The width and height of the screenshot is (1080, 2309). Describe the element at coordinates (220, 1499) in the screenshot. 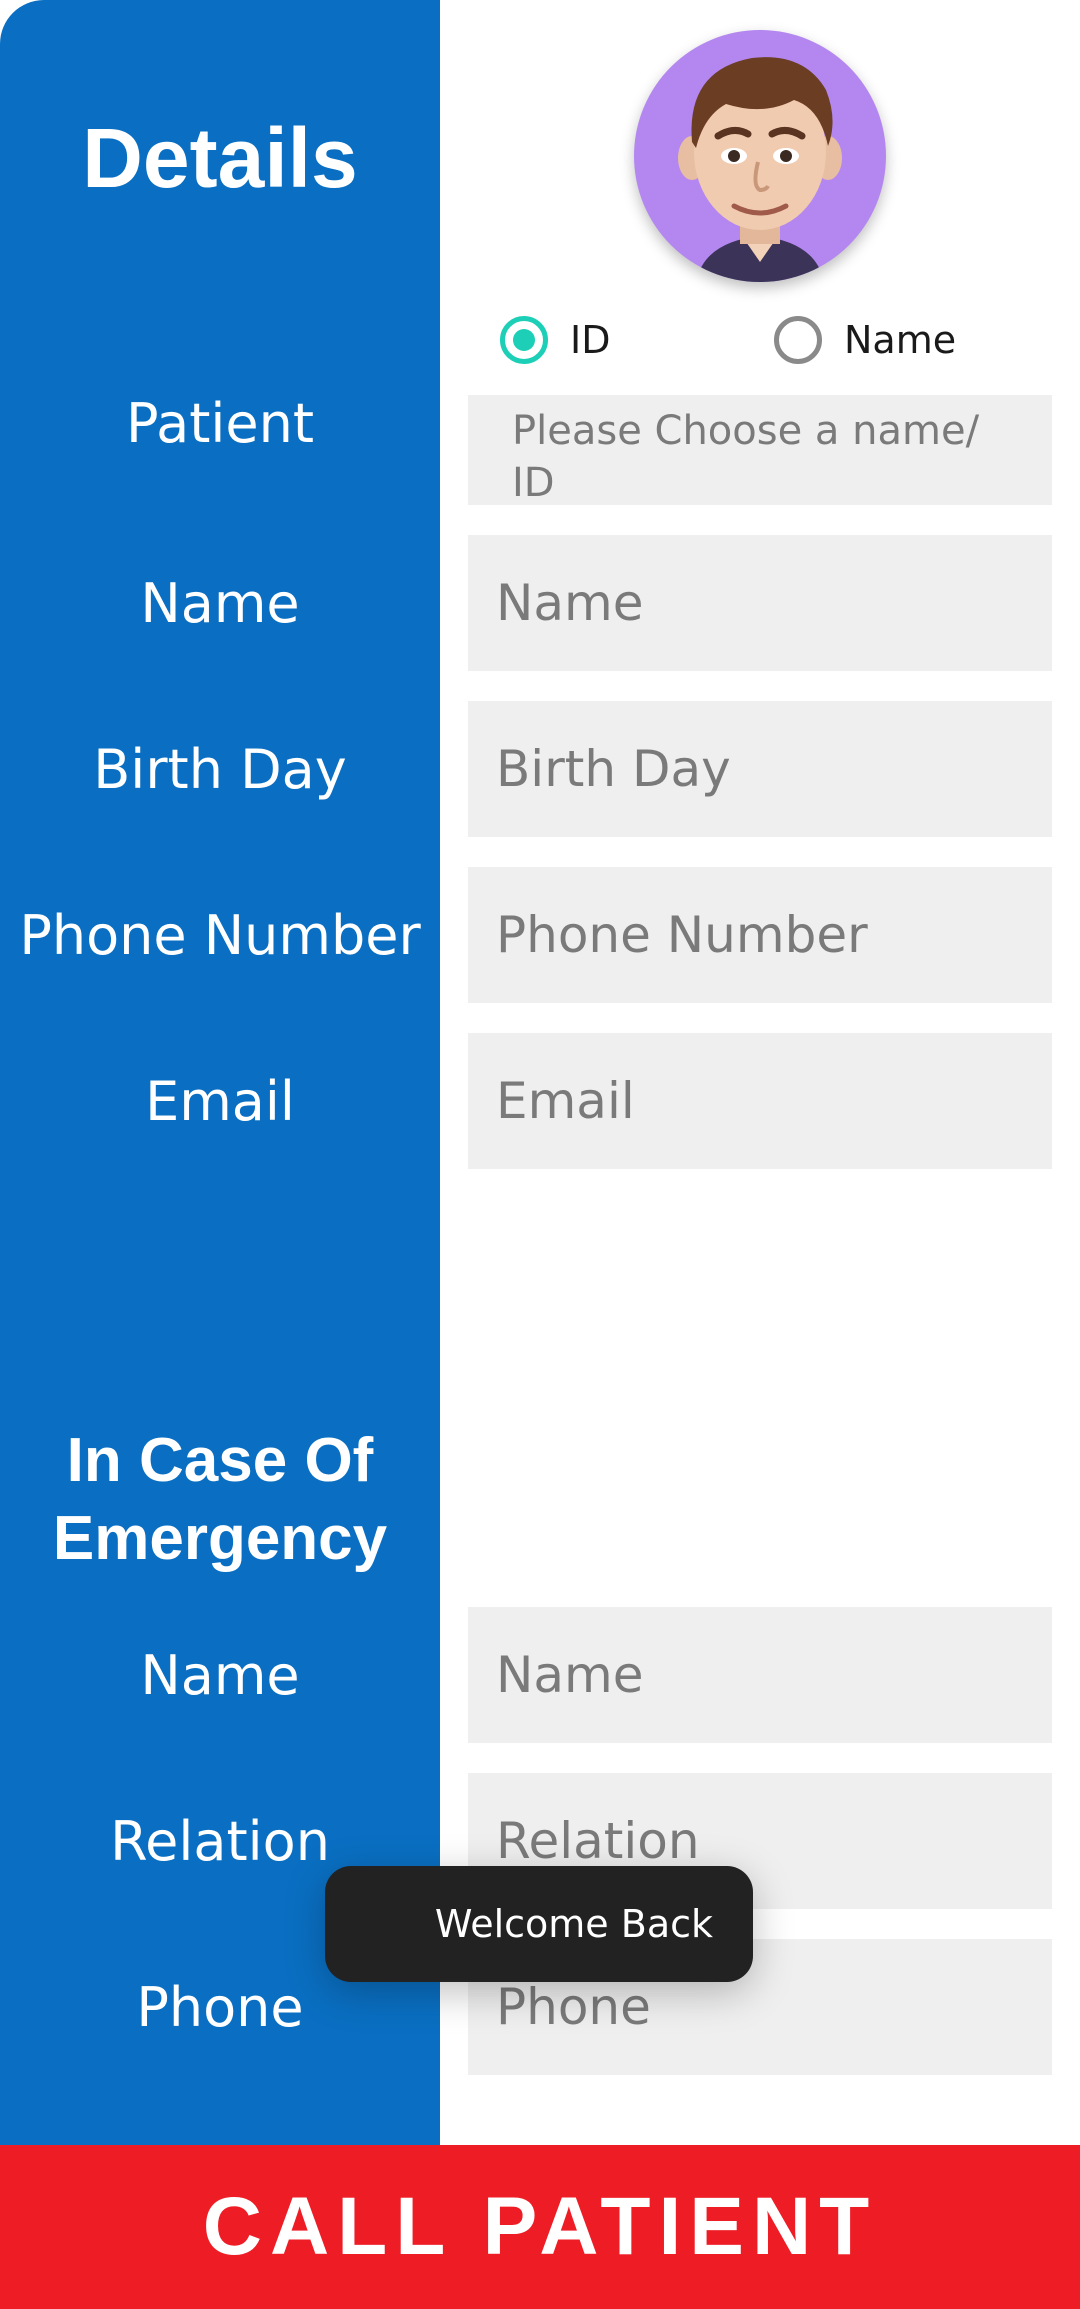

I see `emergency-heading: In Case Of Emergency` at that location.